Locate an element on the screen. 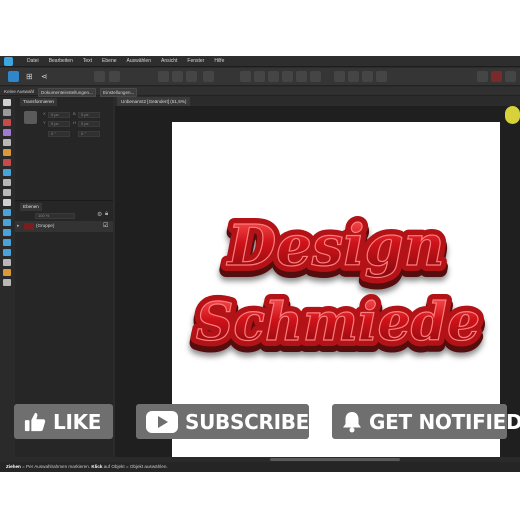 This screenshot has height=520, width=520. play-icon is located at coordinates (162, 421).